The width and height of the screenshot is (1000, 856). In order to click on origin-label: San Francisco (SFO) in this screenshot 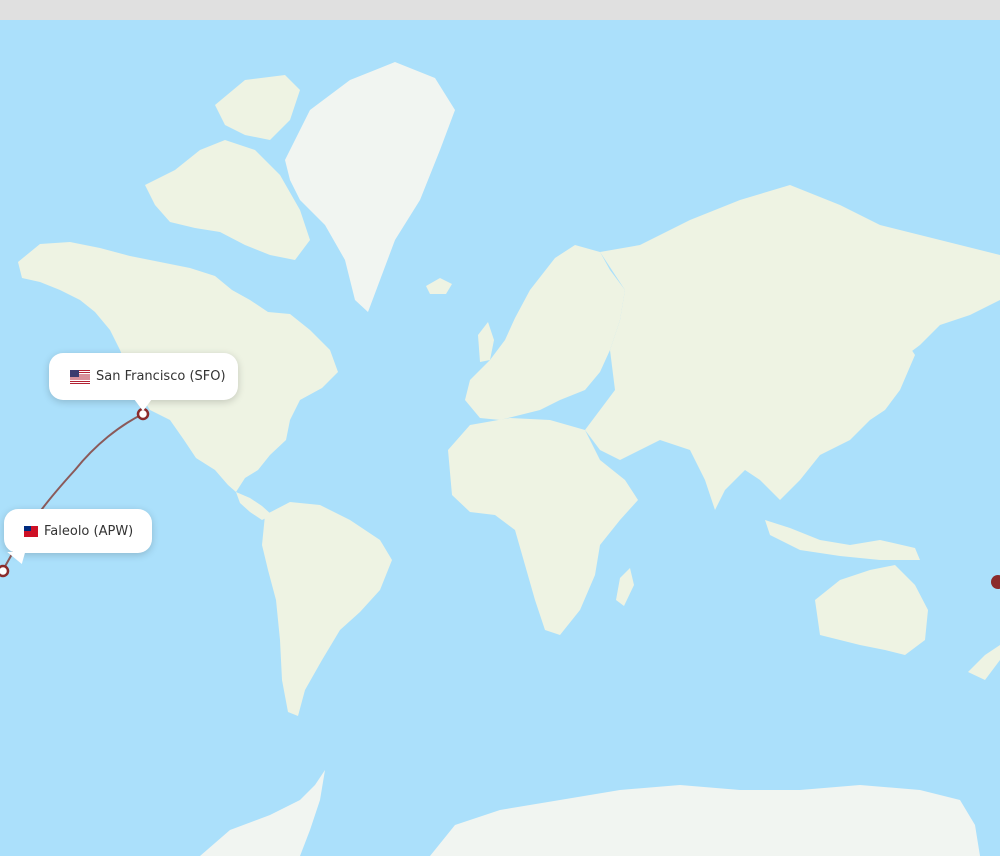, I will do `click(161, 376)`.